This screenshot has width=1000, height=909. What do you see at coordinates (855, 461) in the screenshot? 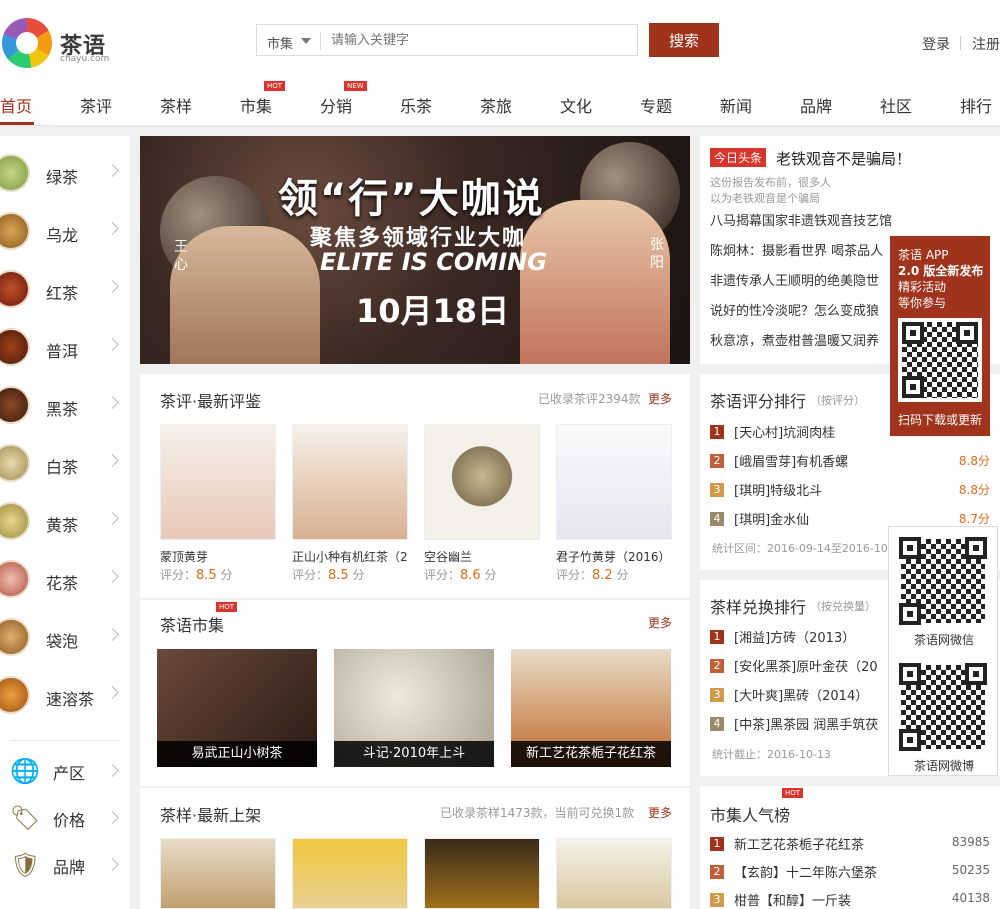
I see `rank-row: 2 [峨眉雪芽]有机香螺 8.8分` at bounding box center [855, 461].